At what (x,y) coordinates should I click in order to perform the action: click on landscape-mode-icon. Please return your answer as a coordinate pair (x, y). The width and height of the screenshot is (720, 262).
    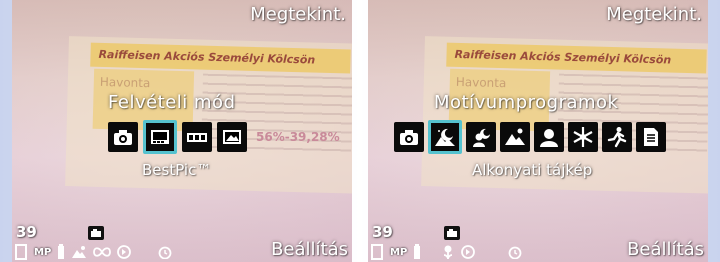
    Looking at the image, I should click on (79, 252).